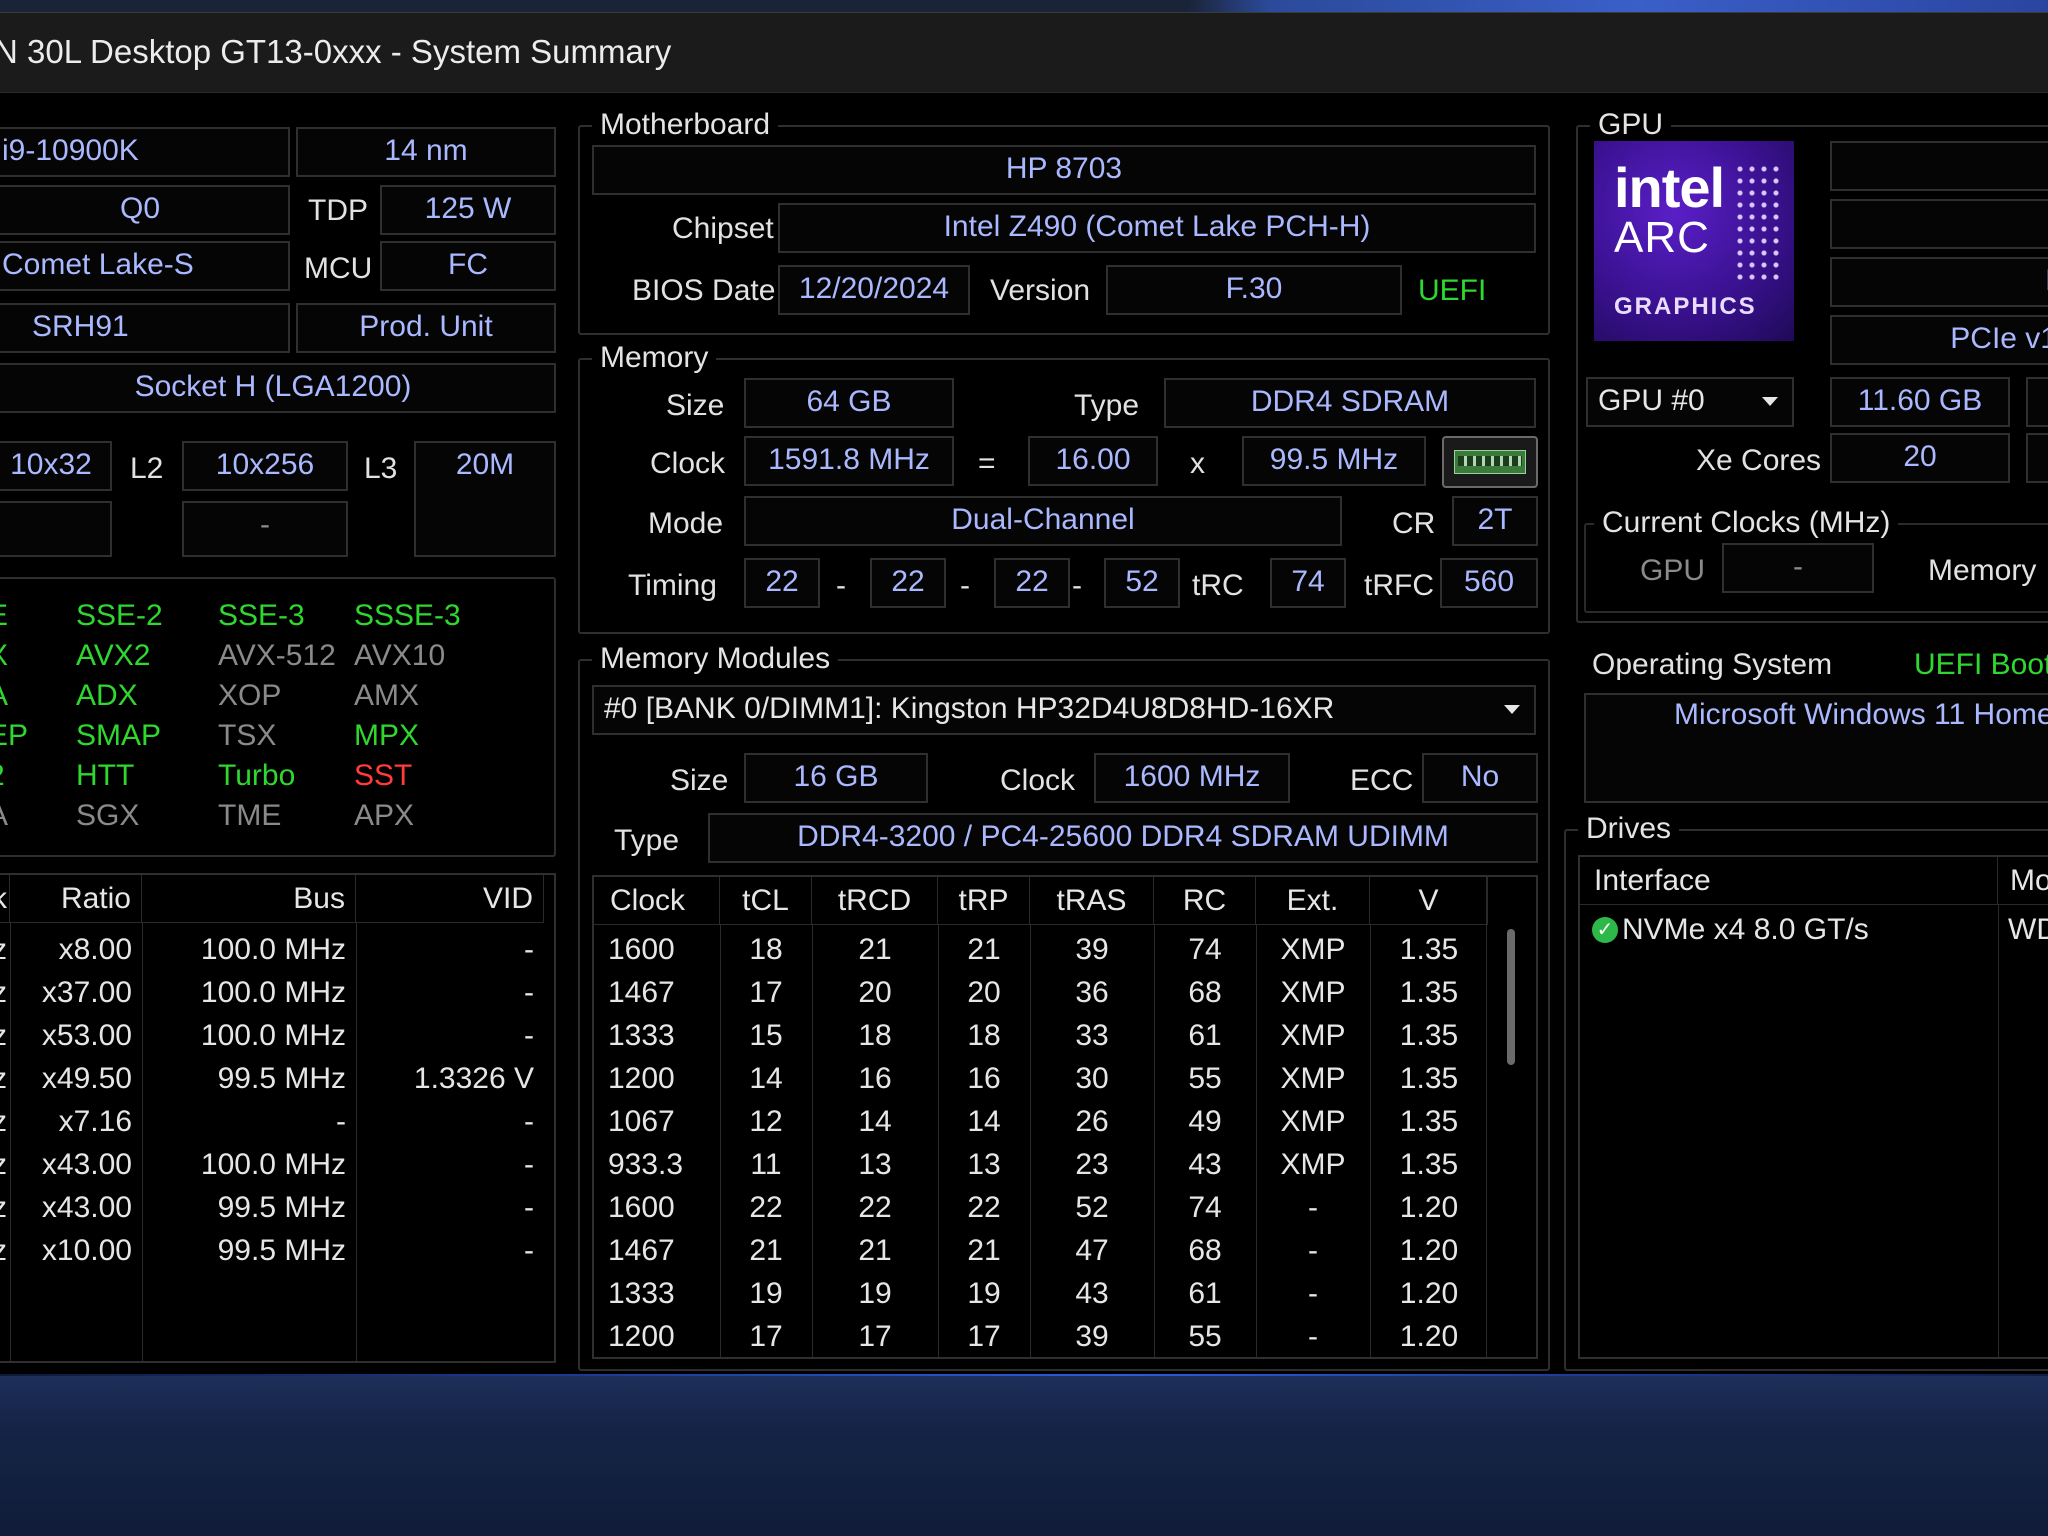 The width and height of the screenshot is (2048, 1536). Describe the element at coordinates (1489, 583) in the screenshot. I see `timing-trfc: 560` at that location.